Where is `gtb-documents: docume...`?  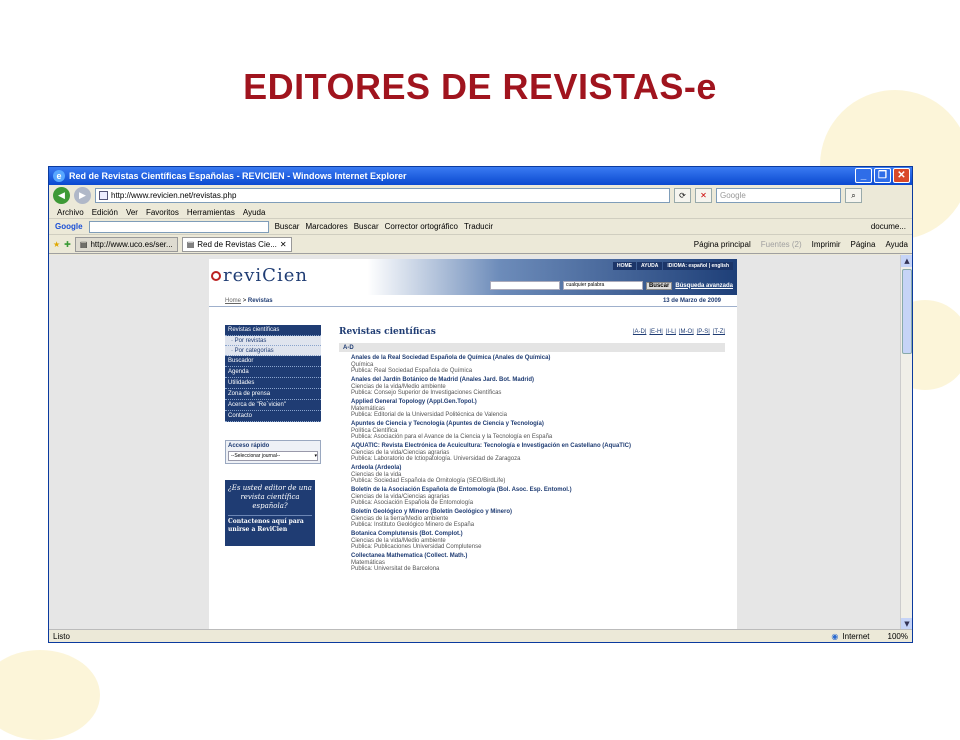
gtb-documents: docume... is located at coordinates (888, 226).